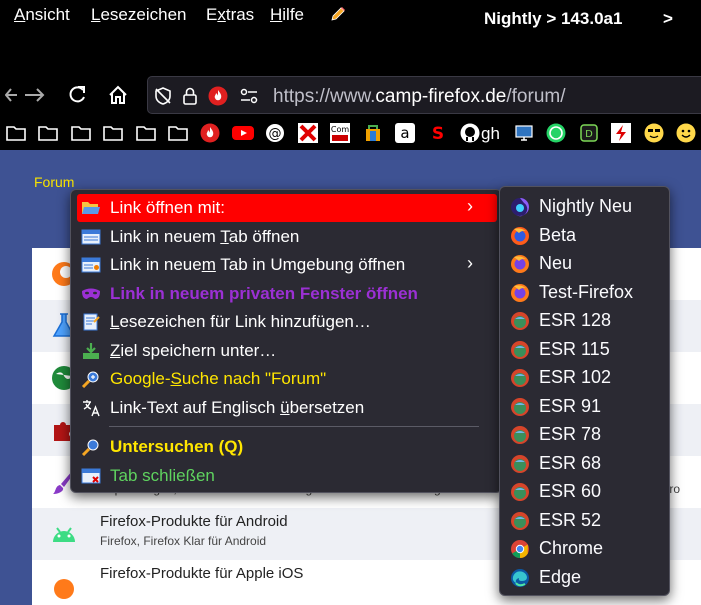 This screenshot has width=701, height=605. What do you see at coordinates (524, 133) in the screenshot?
I see `monitor-icon` at bounding box center [524, 133].